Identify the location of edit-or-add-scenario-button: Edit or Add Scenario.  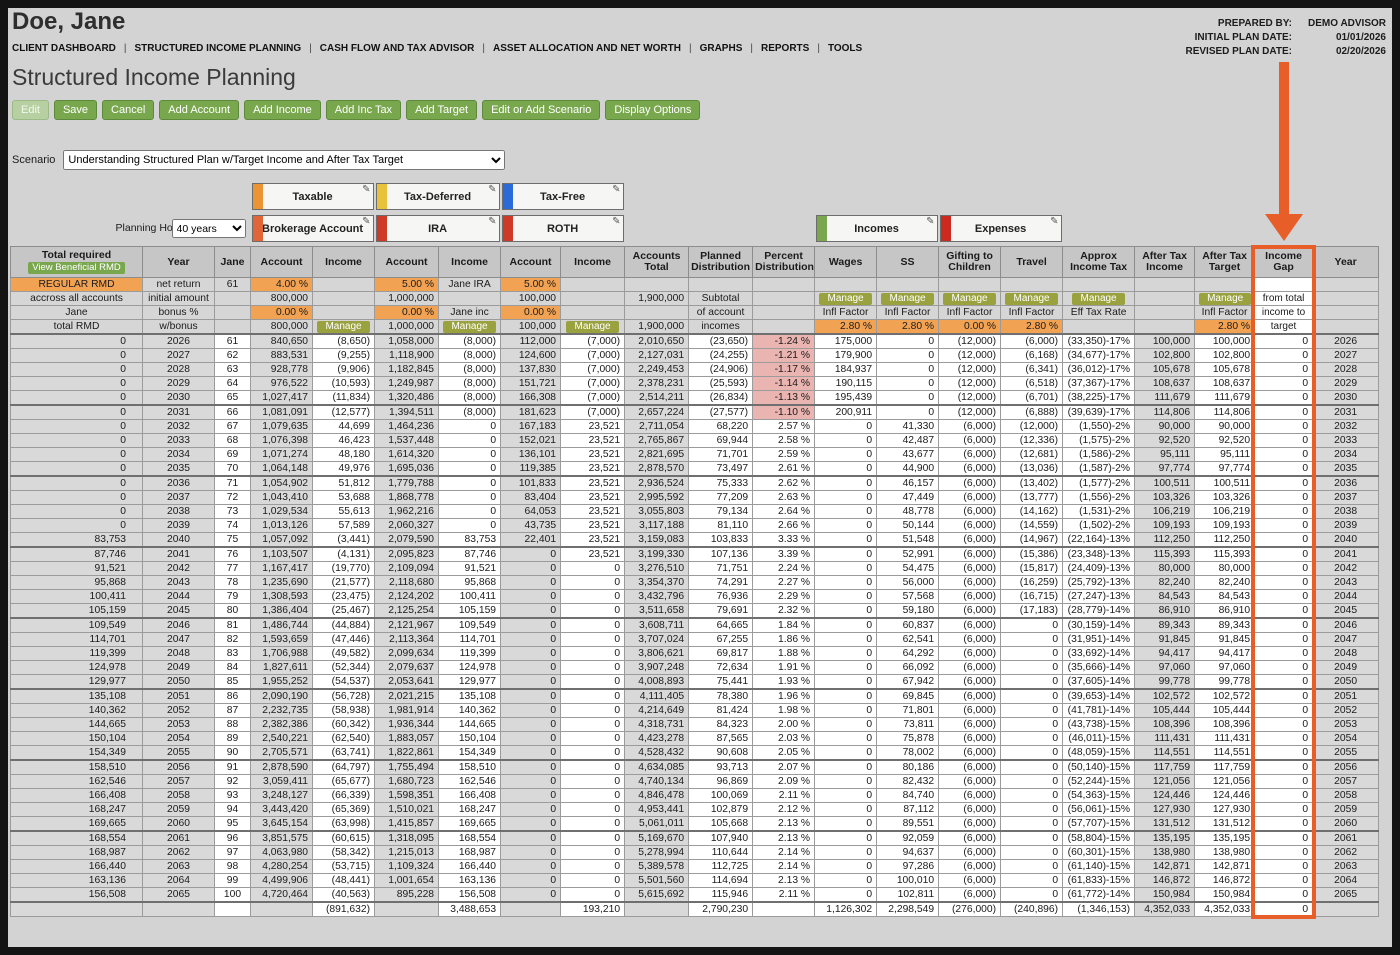
(541, 110).